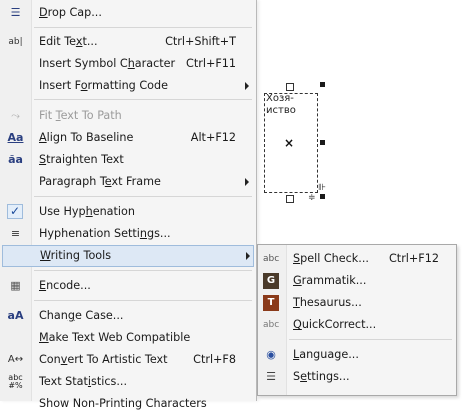  What do you see at coordinates (128, 338) in the screenshot?
I see `menu-item-make-text-web-compatible: Make Text Web Compatible` at bounding box center [128, 338].